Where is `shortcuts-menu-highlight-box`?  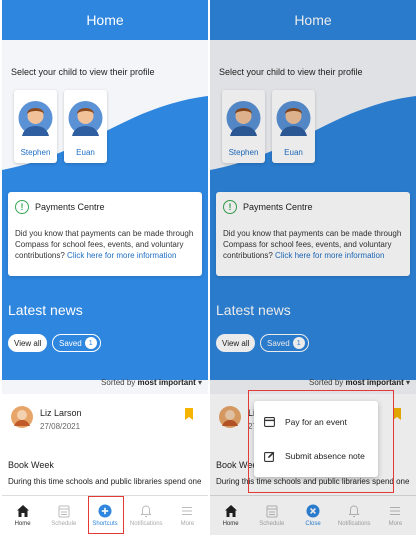 shortcuts-menu-highlight-box is located at coordinates (321, 441).